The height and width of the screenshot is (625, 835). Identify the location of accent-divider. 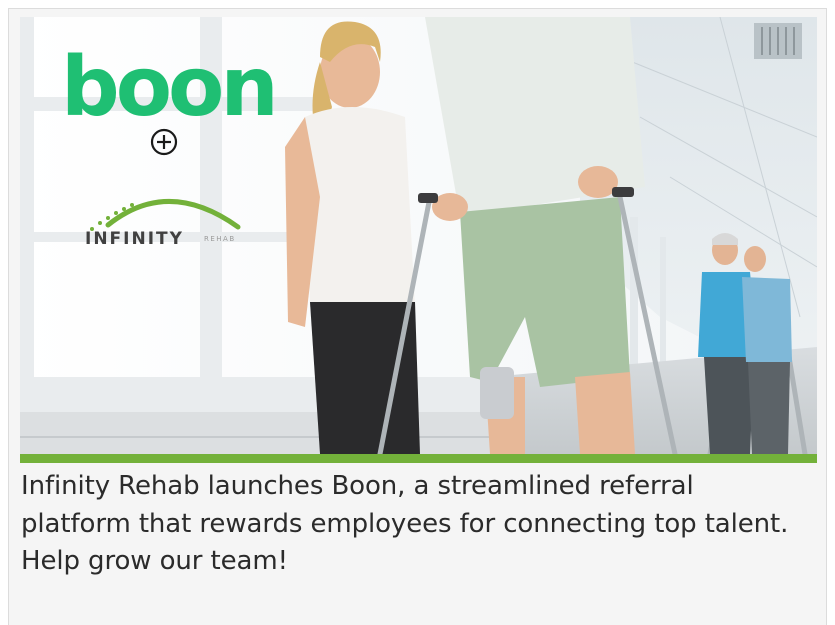
(418, 458).